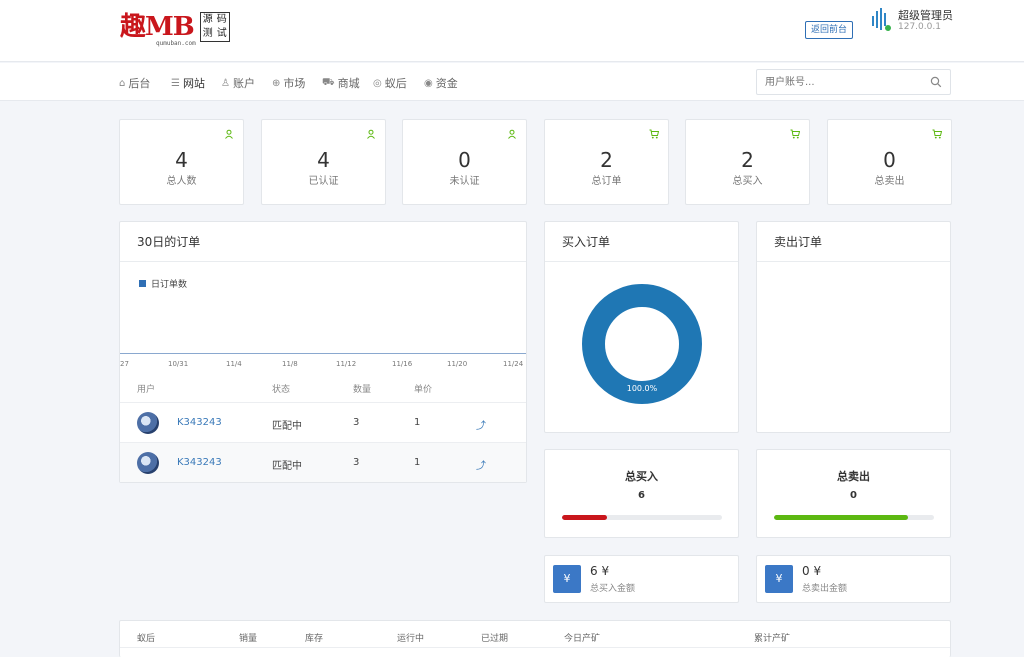 This screenshot has height=657, width=1024. Describe the element at coordinates (535, 638) in the screenshot. I see `queen-table: 蚁后 销量 库存 运行中 已过期 今日产矿 累计产矿` at that location.